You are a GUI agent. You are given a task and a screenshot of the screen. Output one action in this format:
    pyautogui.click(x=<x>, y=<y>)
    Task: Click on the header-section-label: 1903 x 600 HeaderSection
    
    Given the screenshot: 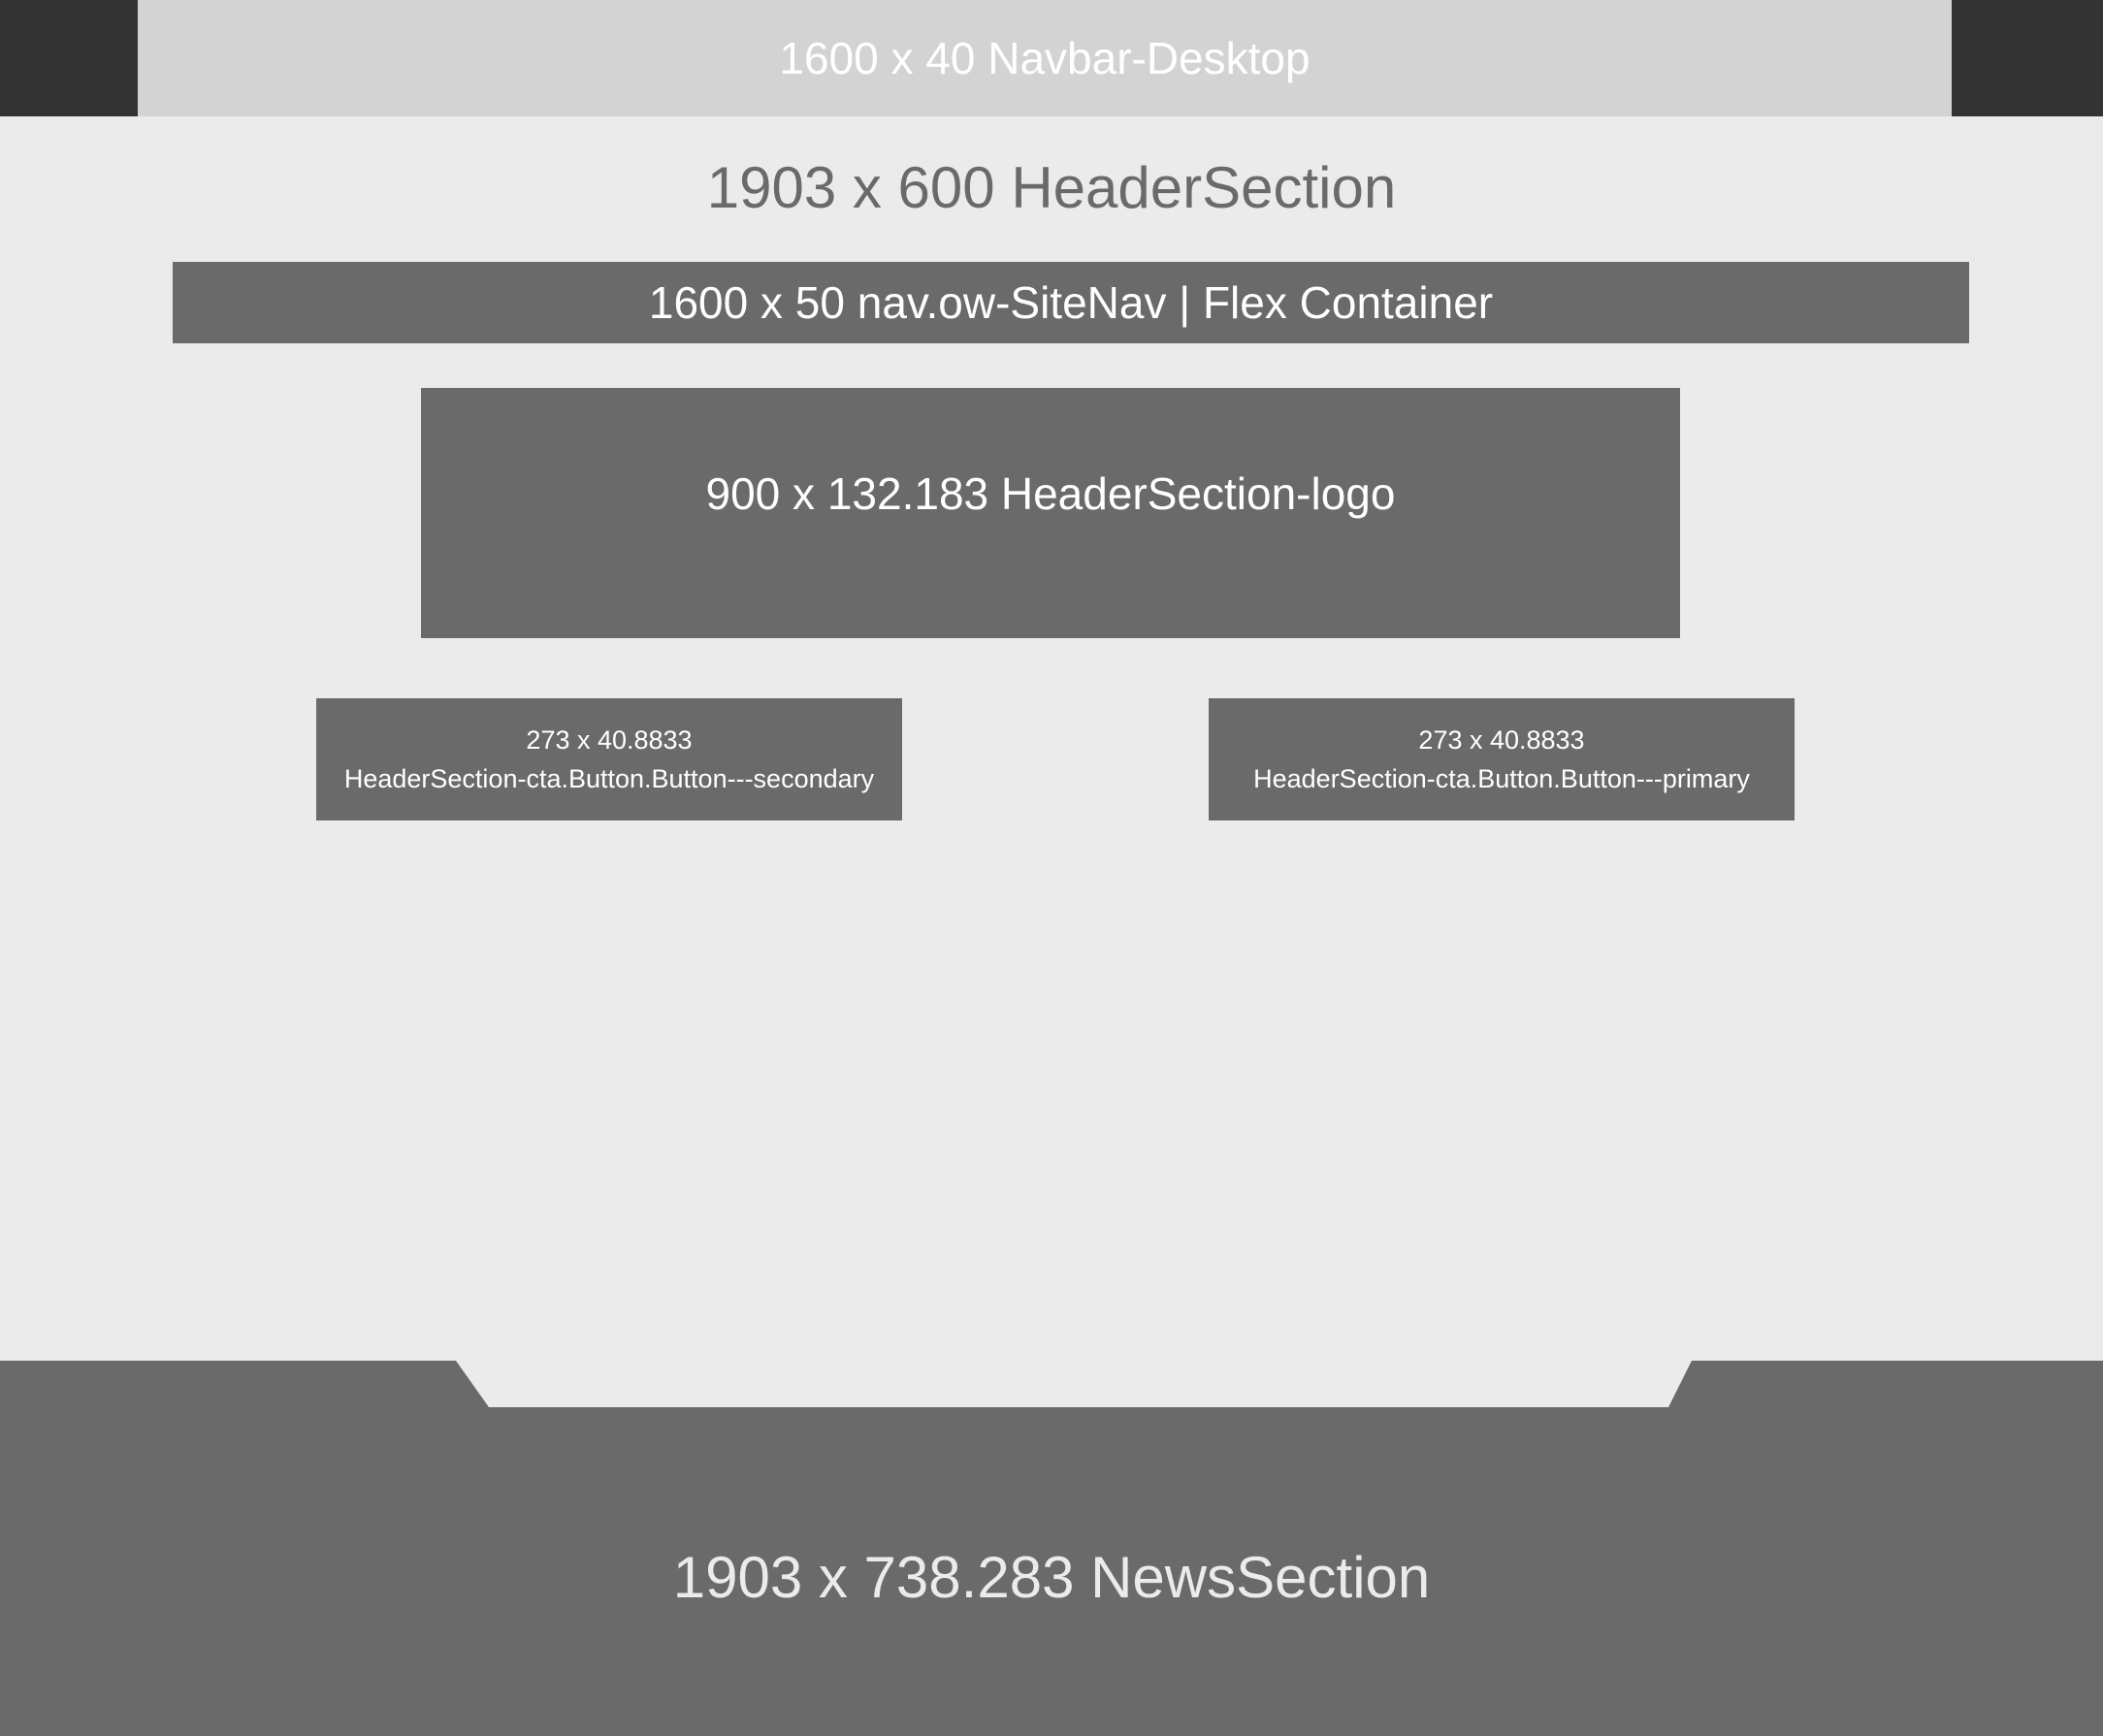 What is the action you would take?
    pyautogui.click(x=1051, y=187)
    